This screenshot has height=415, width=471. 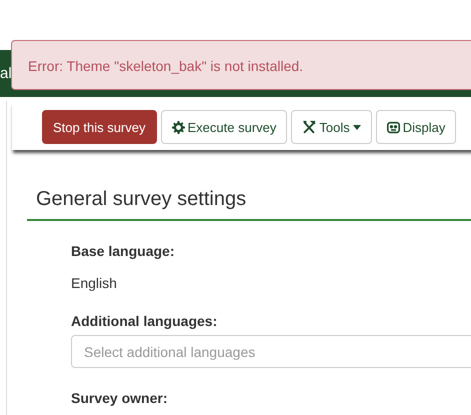 What do you see at coordinates (119, 398) in the screenshot?
I see `field-label: Survey owner:` at bounding box center [119, 398].